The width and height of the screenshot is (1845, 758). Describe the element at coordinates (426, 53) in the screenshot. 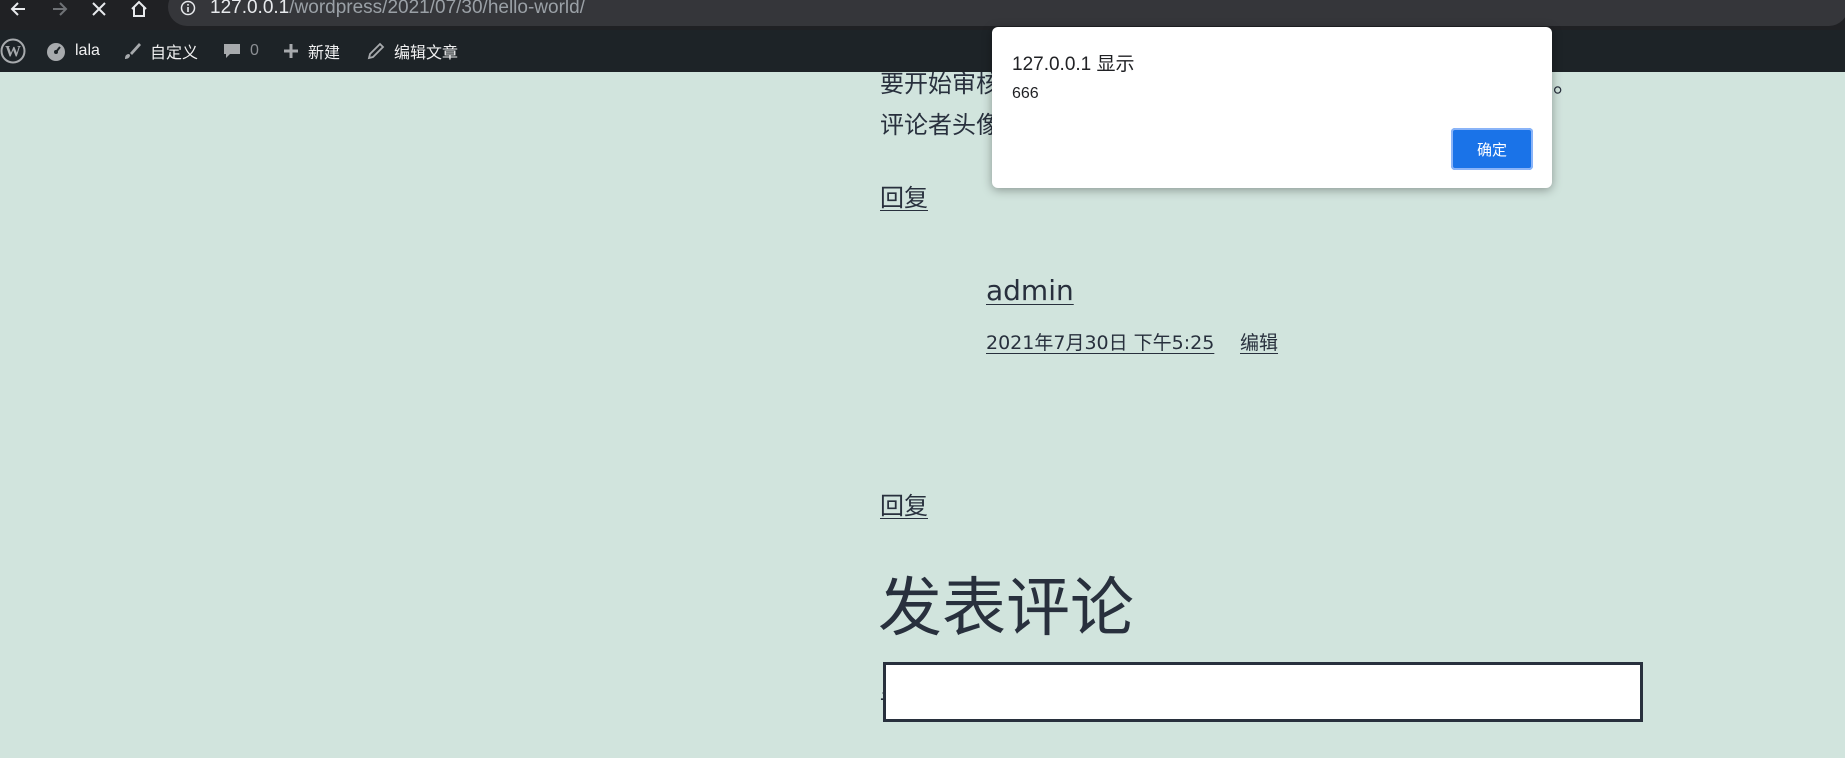

I see `edit-post-label: 编辑文章` at that location.